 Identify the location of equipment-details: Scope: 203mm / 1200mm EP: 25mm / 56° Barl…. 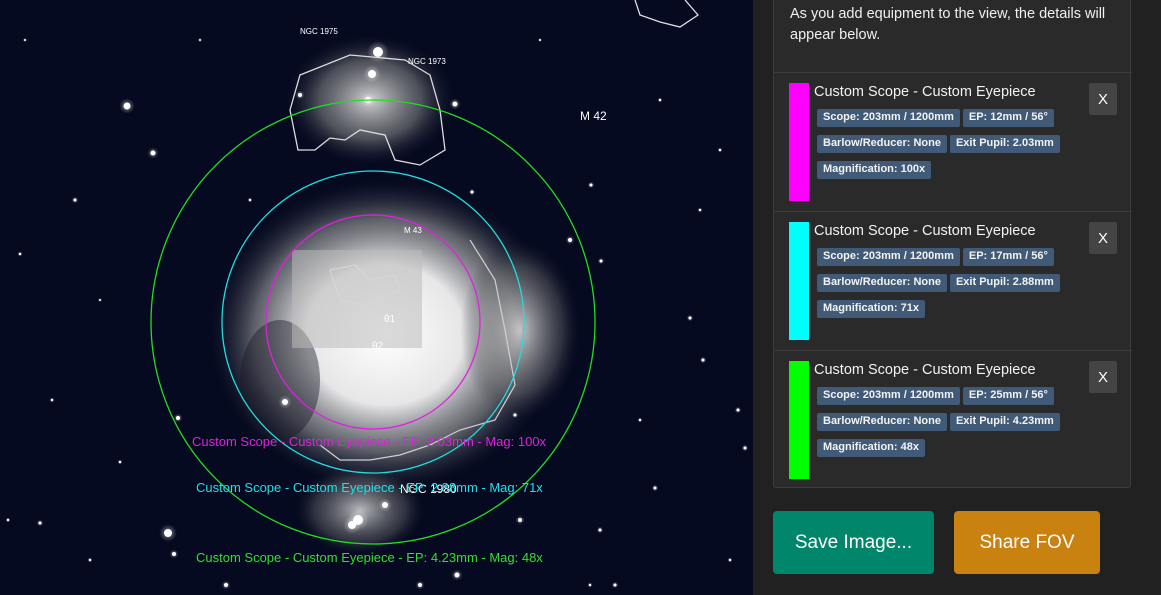
(947, 424).